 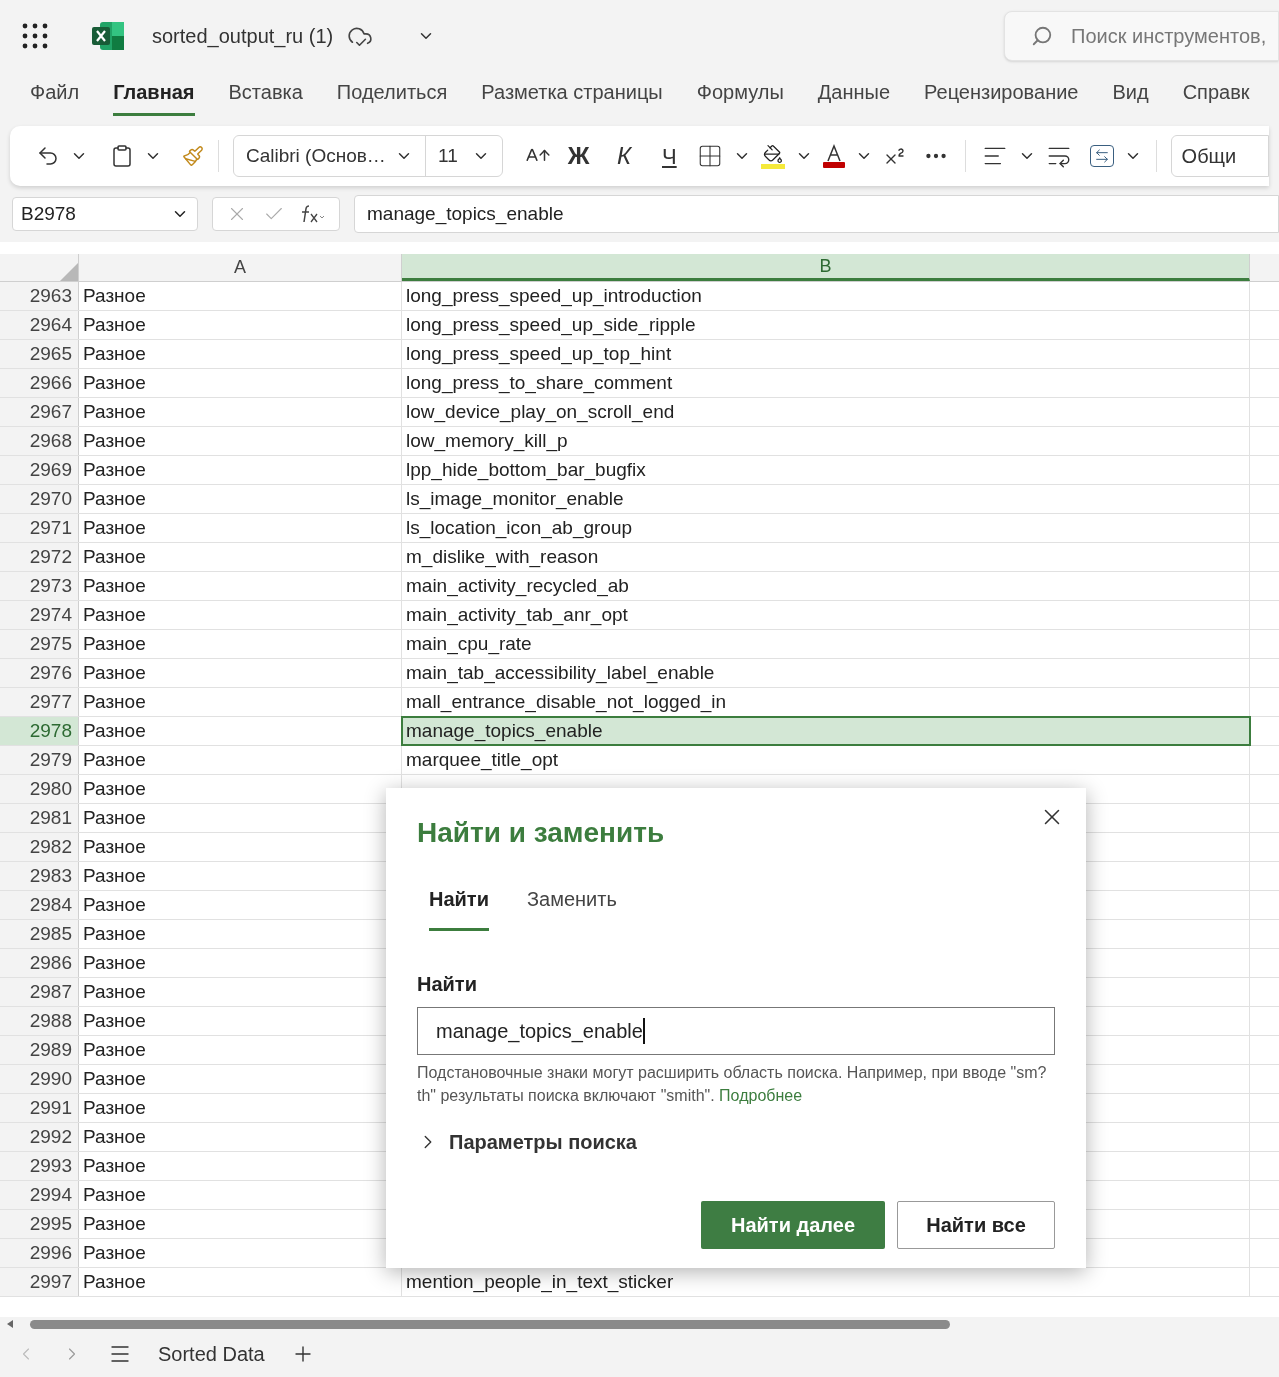 I want to click on row-header: 2967, so click(x=39, y=412).